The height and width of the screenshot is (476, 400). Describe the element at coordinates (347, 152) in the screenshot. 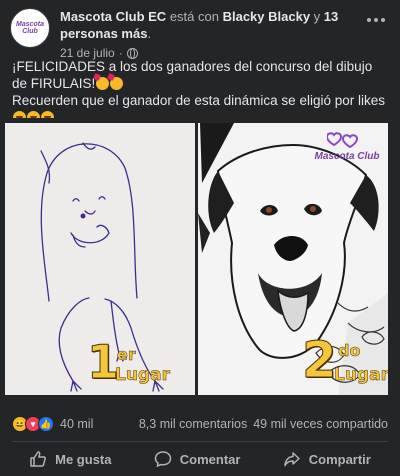

I see `brand-logo: Mascota Club` at that location.